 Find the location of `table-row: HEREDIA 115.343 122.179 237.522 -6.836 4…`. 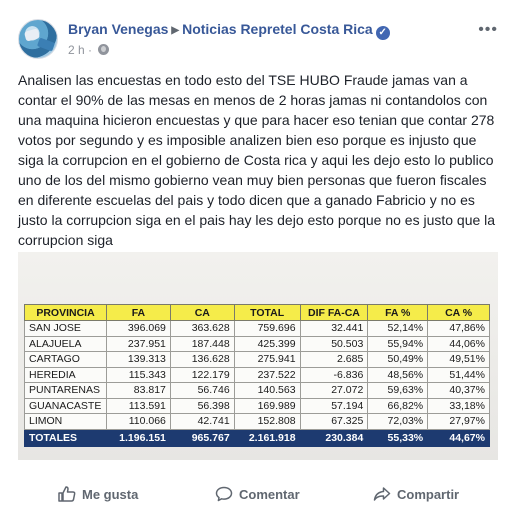

table-row: HEREDIA 115.343 122.179 237.522 -6.836 4… is located at coordinates (257, 374).